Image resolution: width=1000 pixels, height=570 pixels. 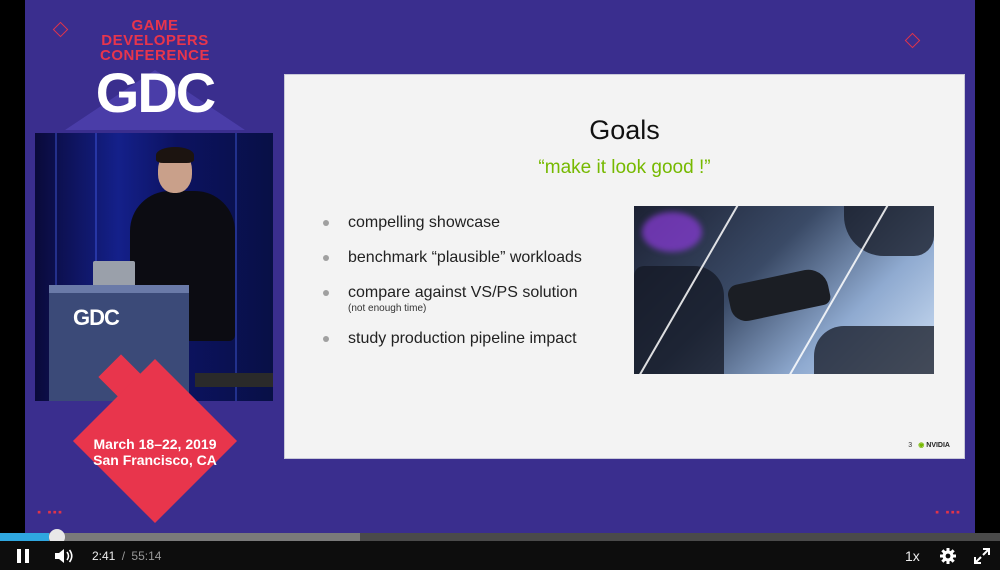 What do you see at coordinates (155, 460) in the screenshot?
I see `event-location: San Francisco, CA` at bounding box center [155, 460].